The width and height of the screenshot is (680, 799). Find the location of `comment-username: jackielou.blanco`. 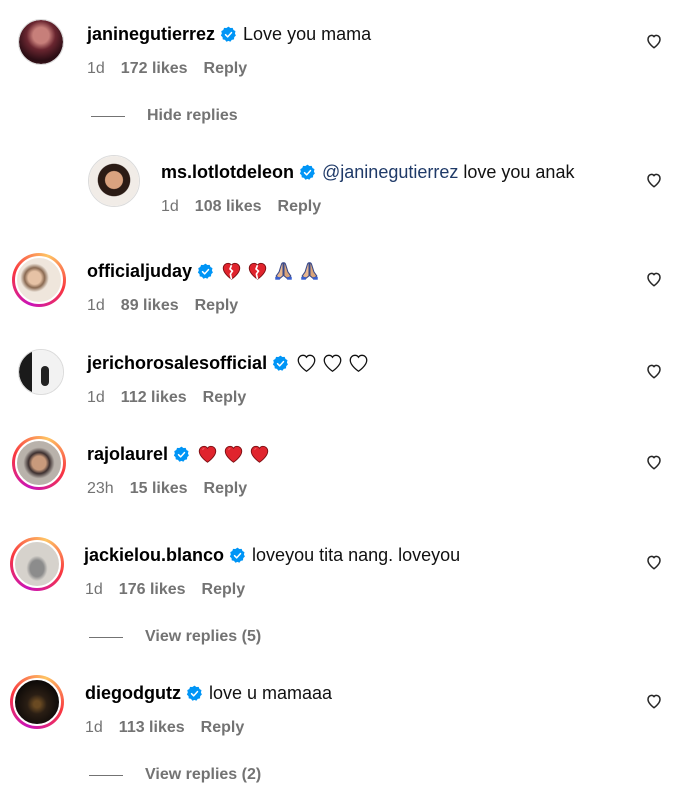

comment-username: jackielou.blanco is located at coordinates (154, 555).